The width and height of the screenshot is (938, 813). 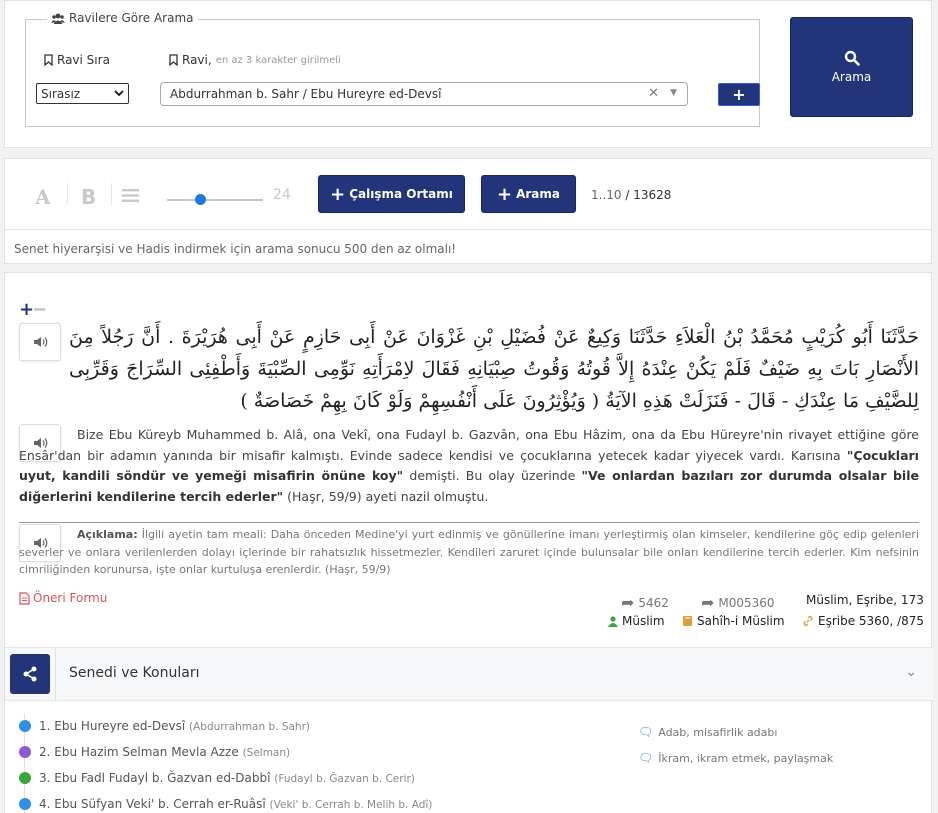 What do you see at coordinates (673, 93) in the screenshot?
I see `caret-down-icon: ▼` at bounding box center [673, 93].